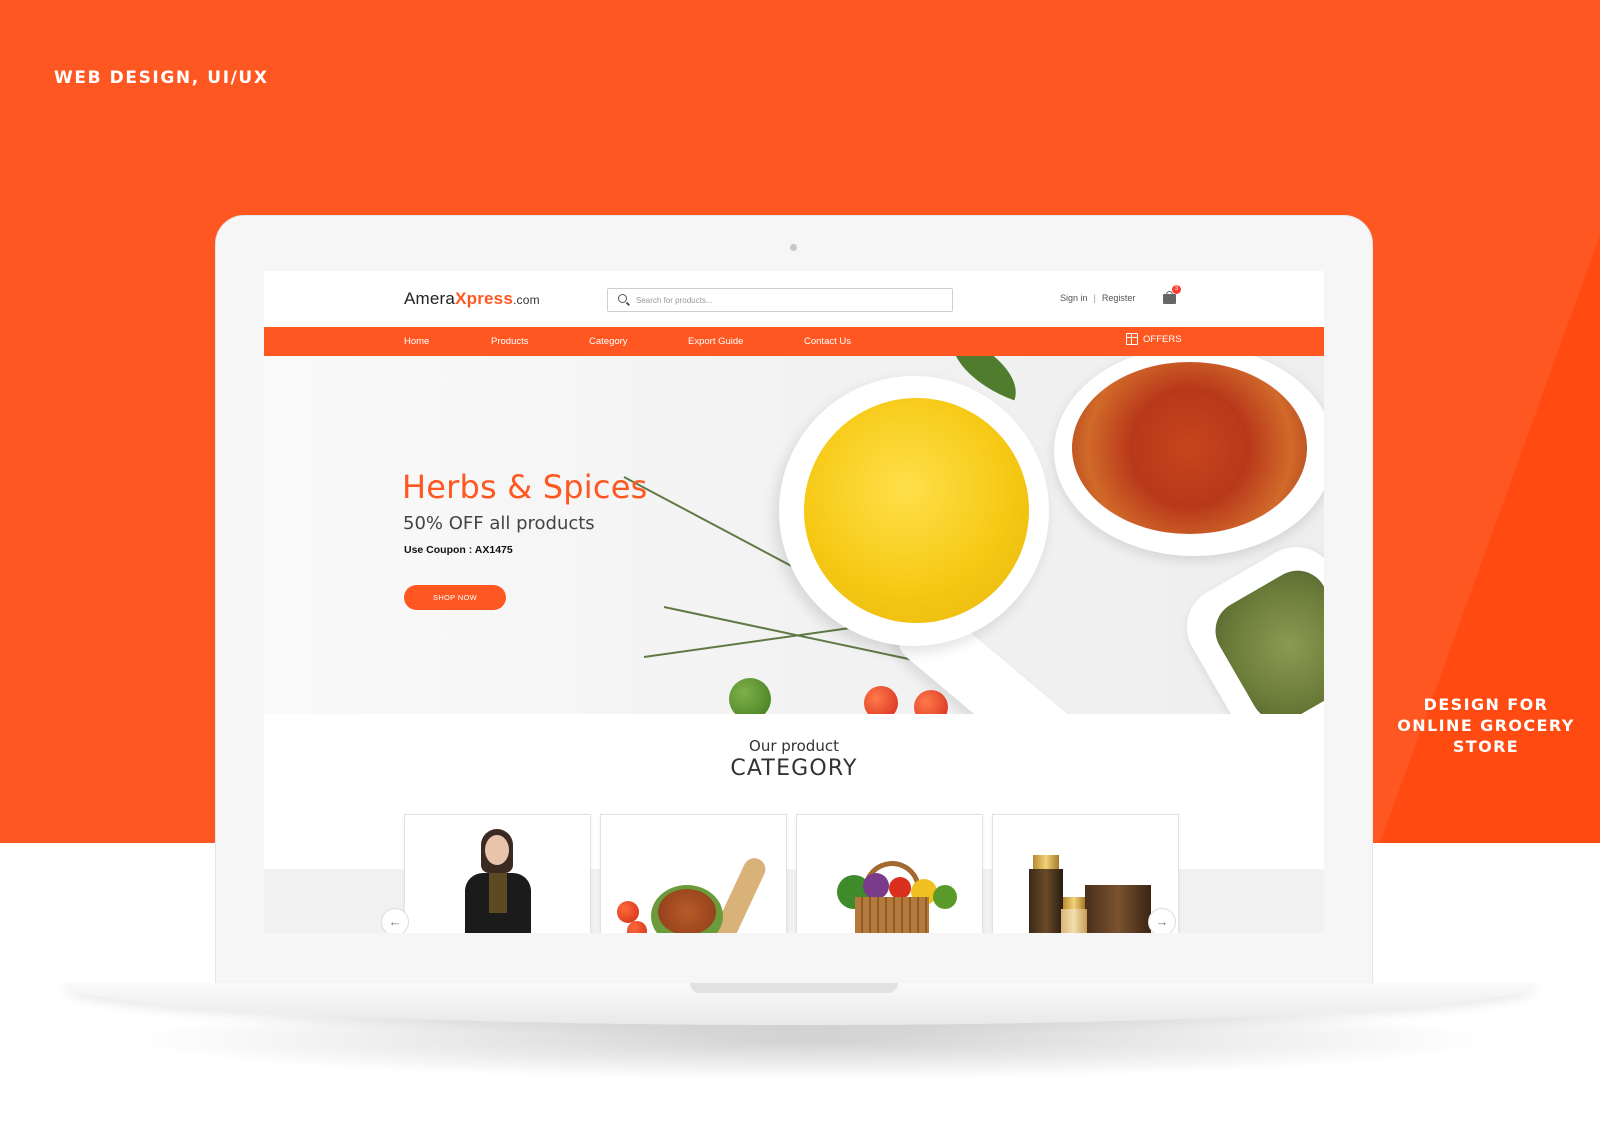 The height and width of the screenshot is (1134, 1600). I want to click on poster-tag-right: DESIGN FOR ONLINE GROCERY STORE, so click(1486, 725).